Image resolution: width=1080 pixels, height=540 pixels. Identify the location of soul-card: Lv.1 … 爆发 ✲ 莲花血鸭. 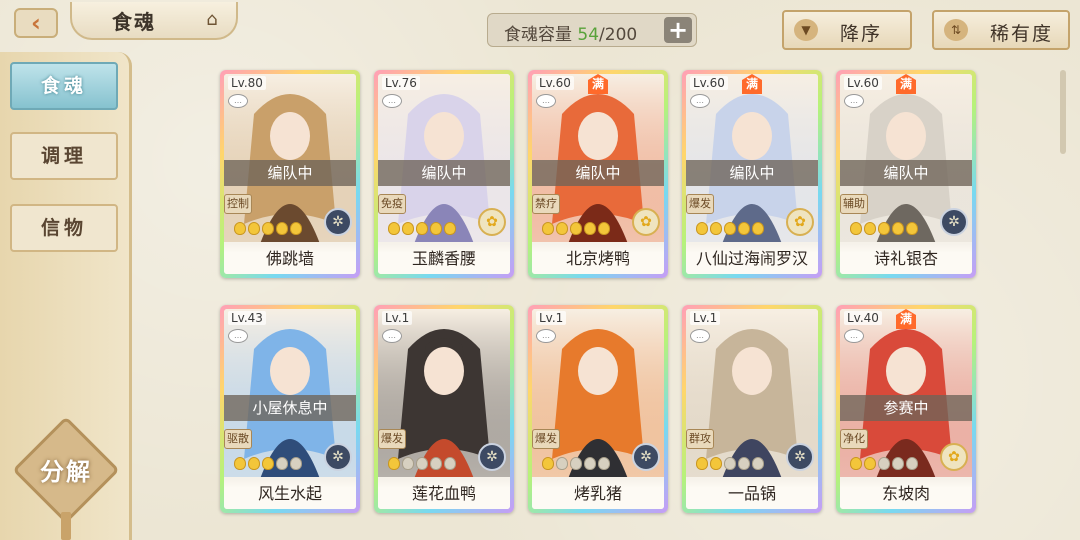
(444, 409).